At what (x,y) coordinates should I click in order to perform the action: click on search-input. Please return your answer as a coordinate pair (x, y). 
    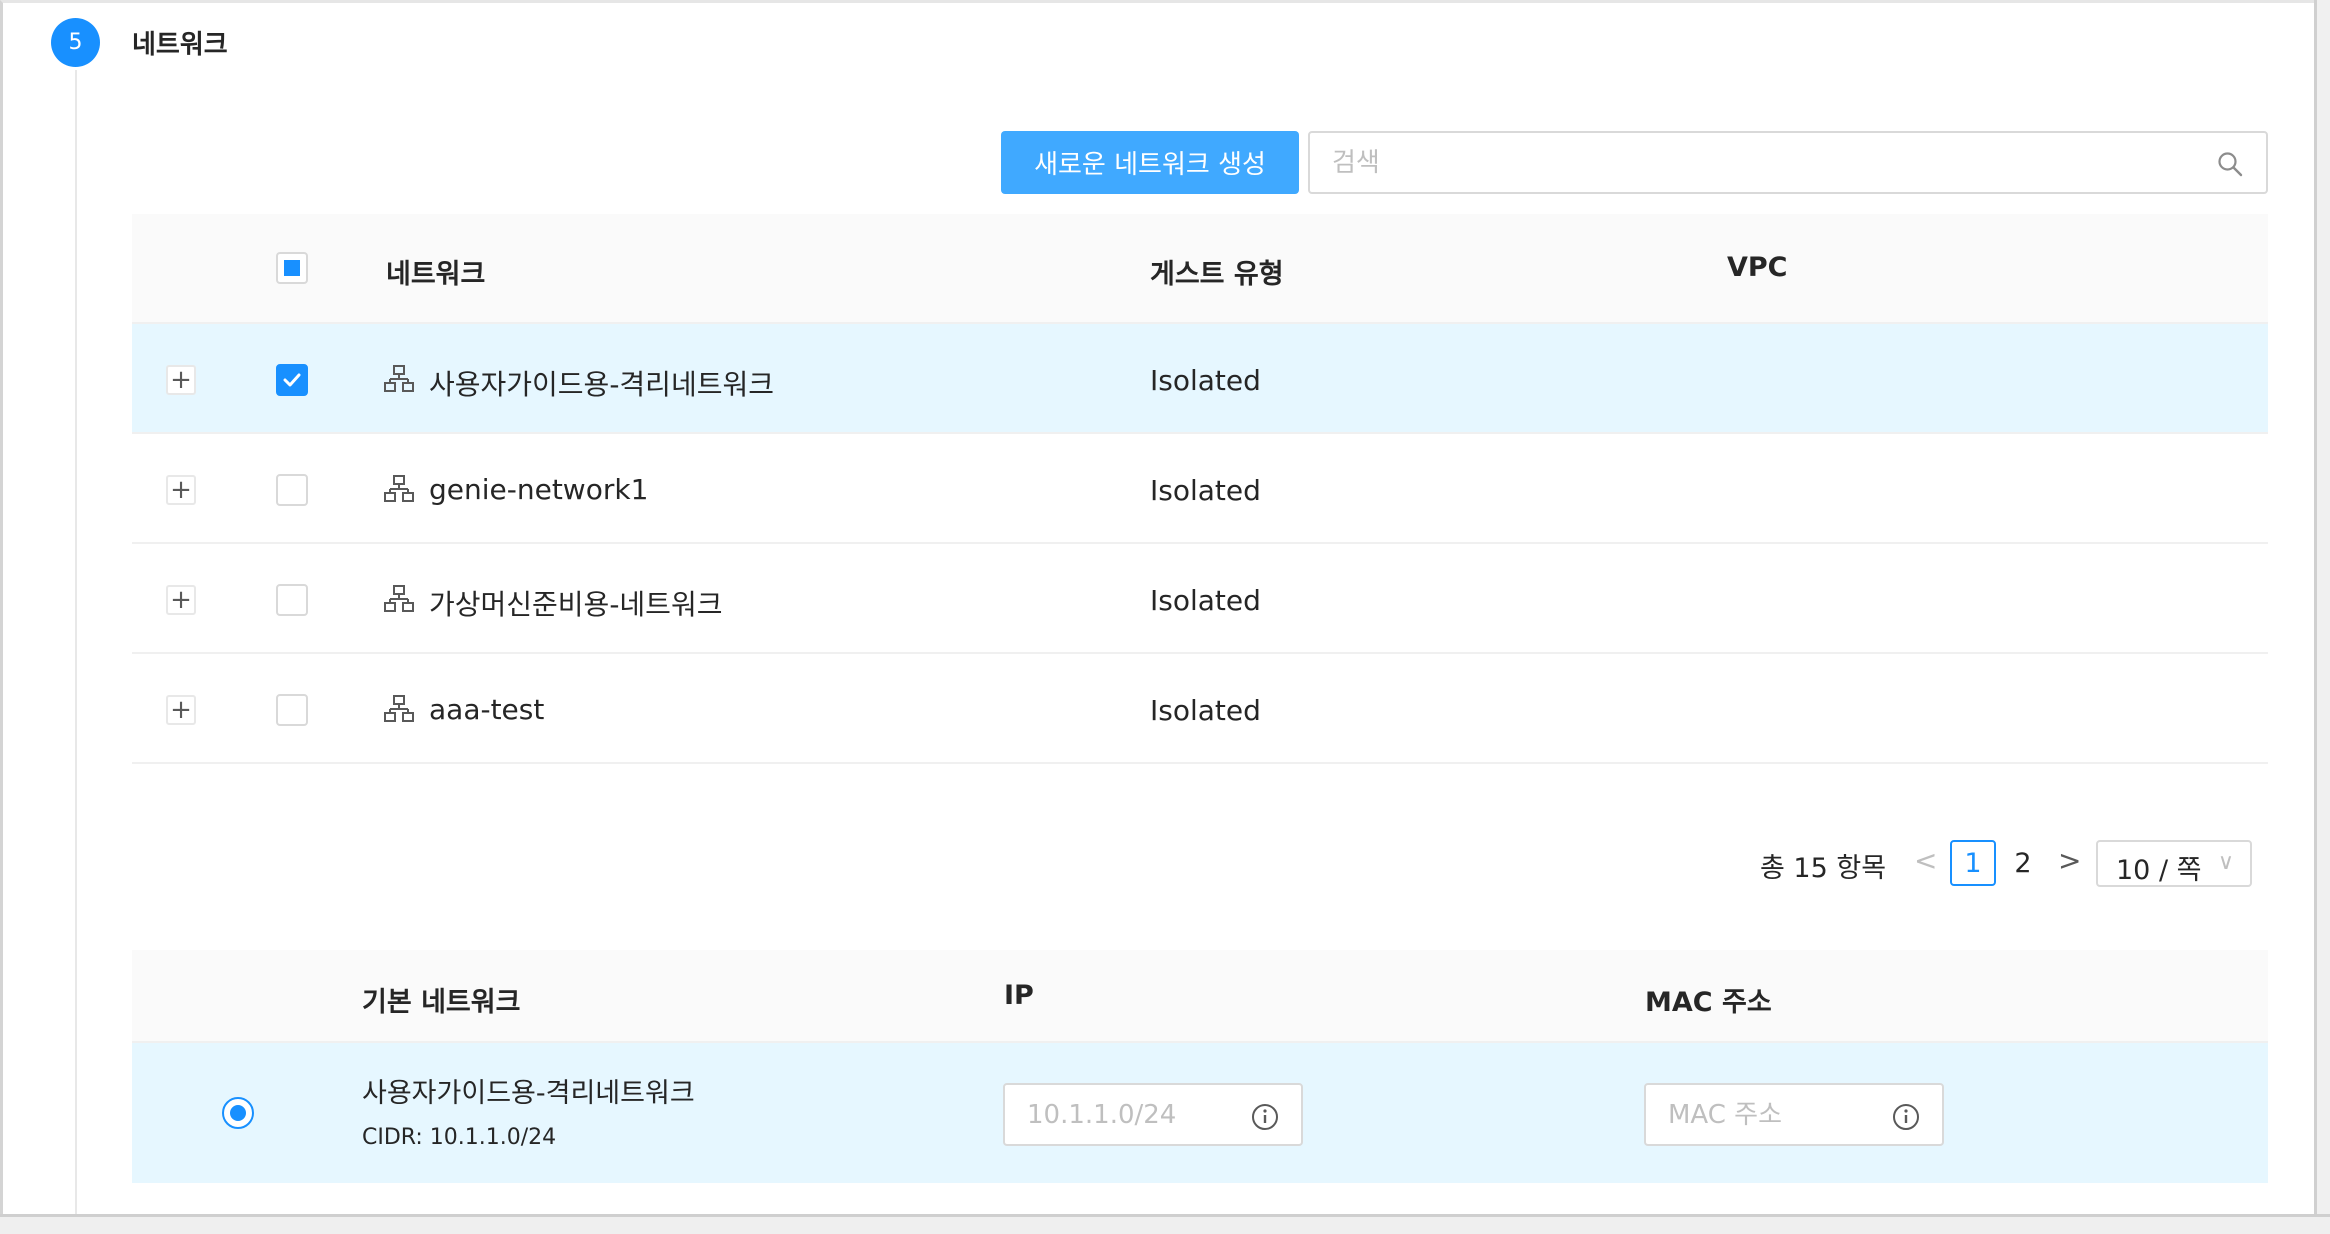
    Looking at the image, I should click on (1752, 163).